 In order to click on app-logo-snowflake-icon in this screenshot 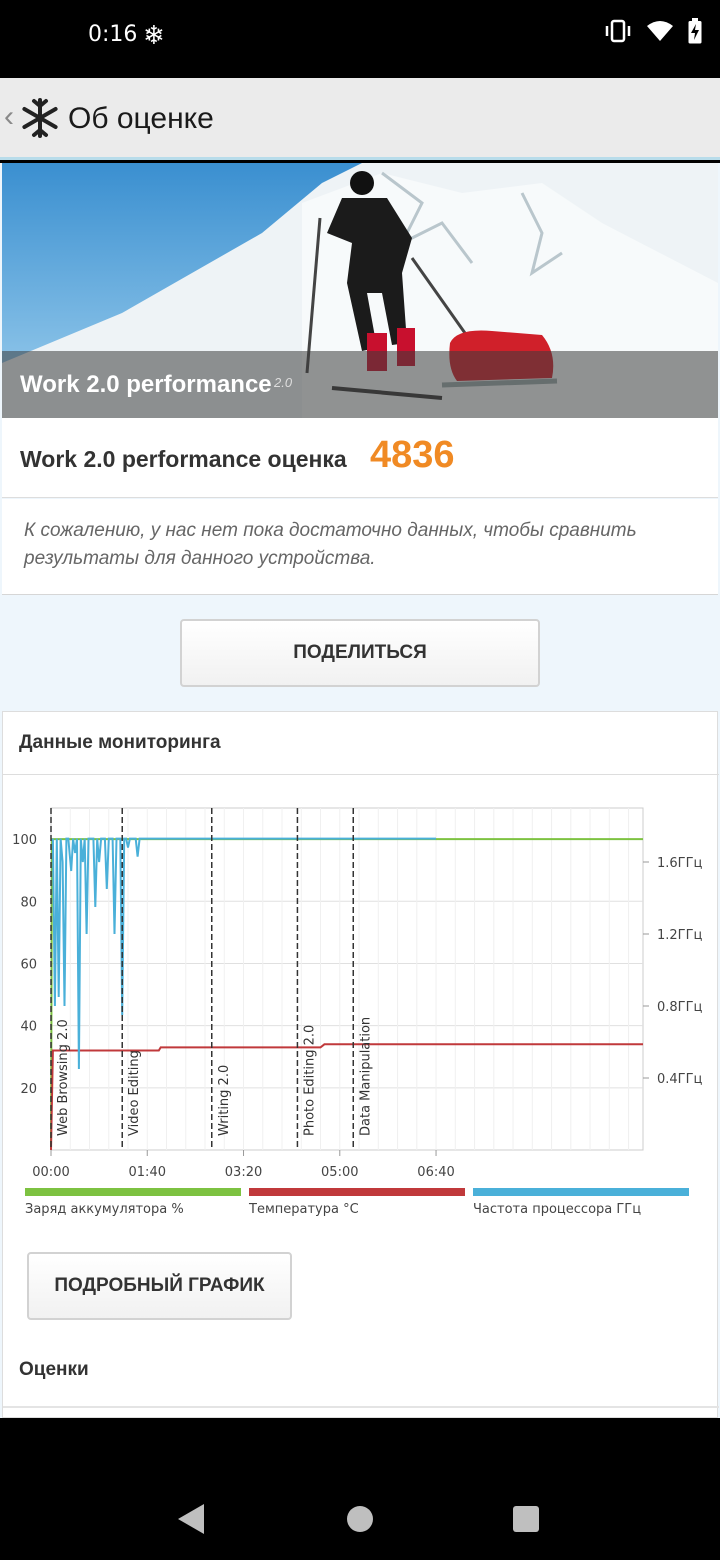, I will do `click(40, 118)`.